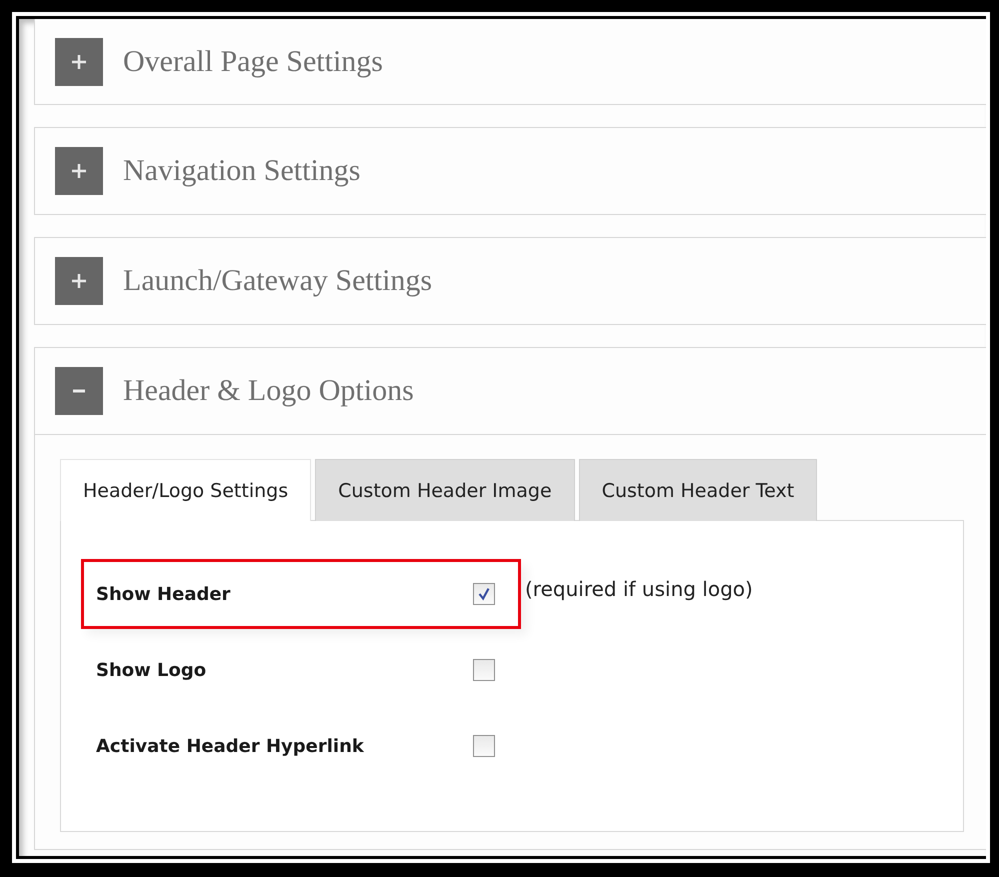 The image size is (999, 877). I want to click on tab: Custom Header Image, so click(445, 490).